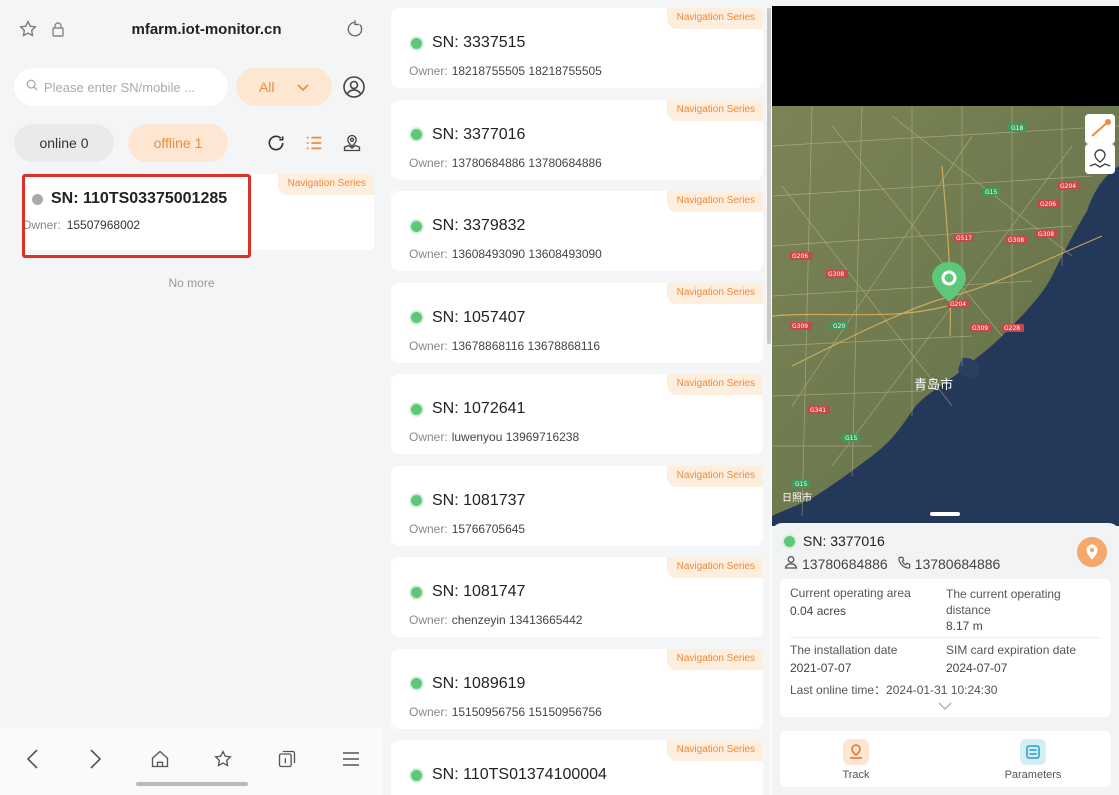  Describe the element at coordinates (352, 143) in the screenshot. I see `map-view-icon` at that location.